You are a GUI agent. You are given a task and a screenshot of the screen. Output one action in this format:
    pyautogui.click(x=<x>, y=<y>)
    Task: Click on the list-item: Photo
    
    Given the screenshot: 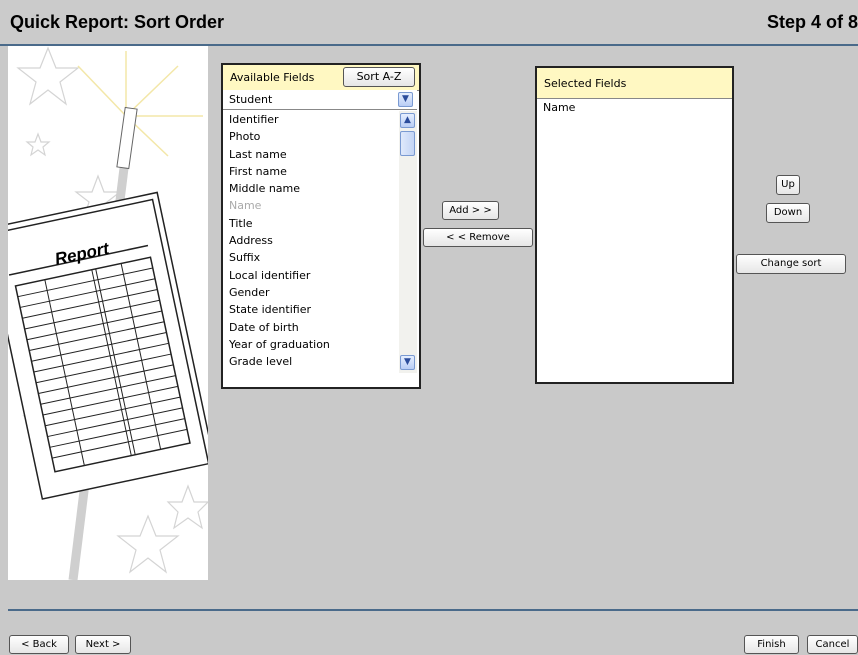 What is the action you would take?
    pyautogui.click(x=311, y=136)
    